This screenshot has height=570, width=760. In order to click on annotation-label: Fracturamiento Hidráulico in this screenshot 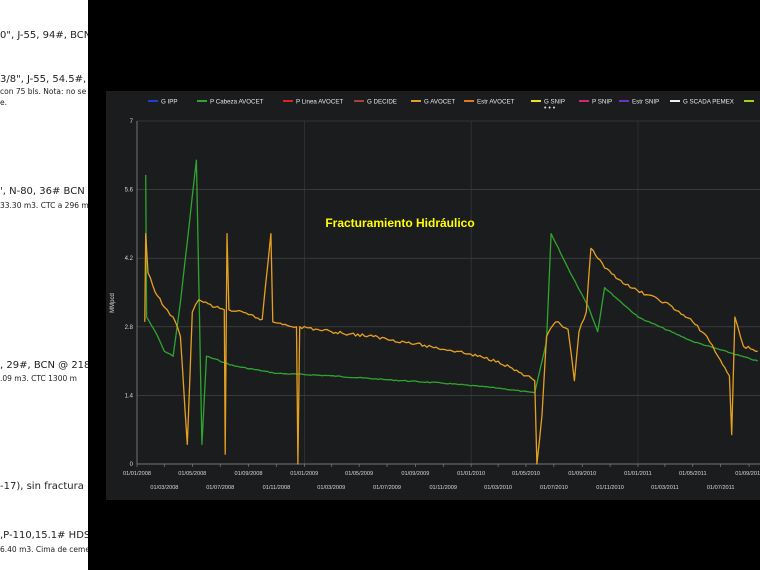, I will do `click(399, 223)`.